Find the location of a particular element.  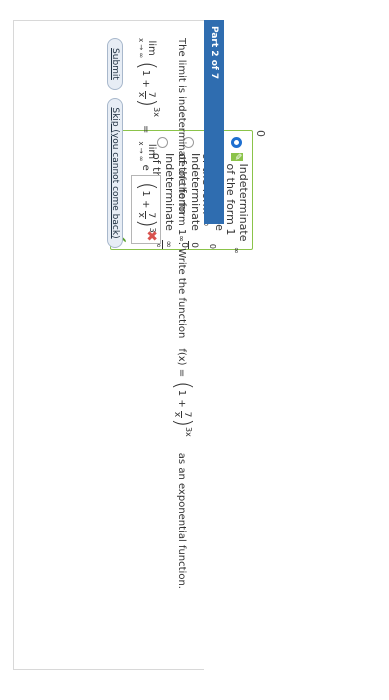

statement-exponent: 3x is located at coordinates (188, 431).